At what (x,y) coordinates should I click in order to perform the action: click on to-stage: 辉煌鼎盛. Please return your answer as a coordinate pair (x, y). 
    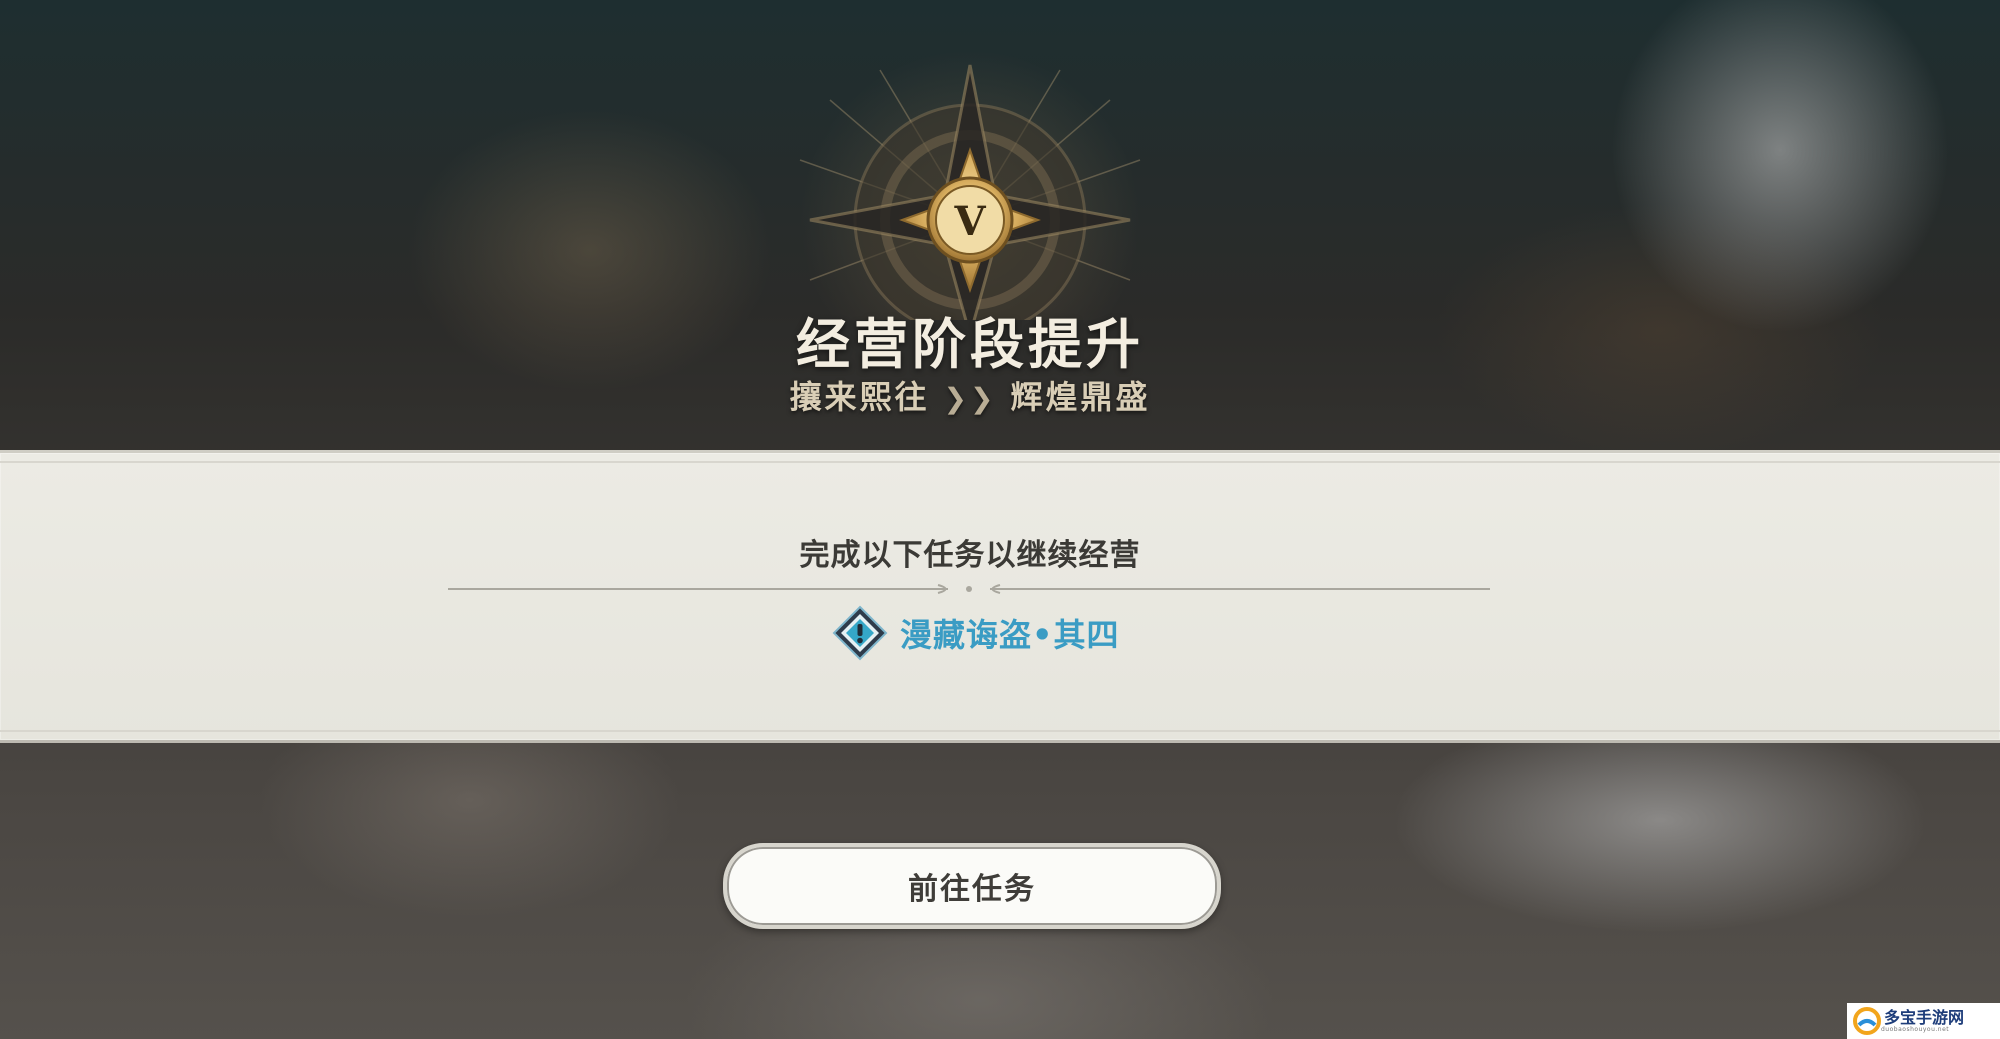
    Looking at the image, I should click on (1080, 397).